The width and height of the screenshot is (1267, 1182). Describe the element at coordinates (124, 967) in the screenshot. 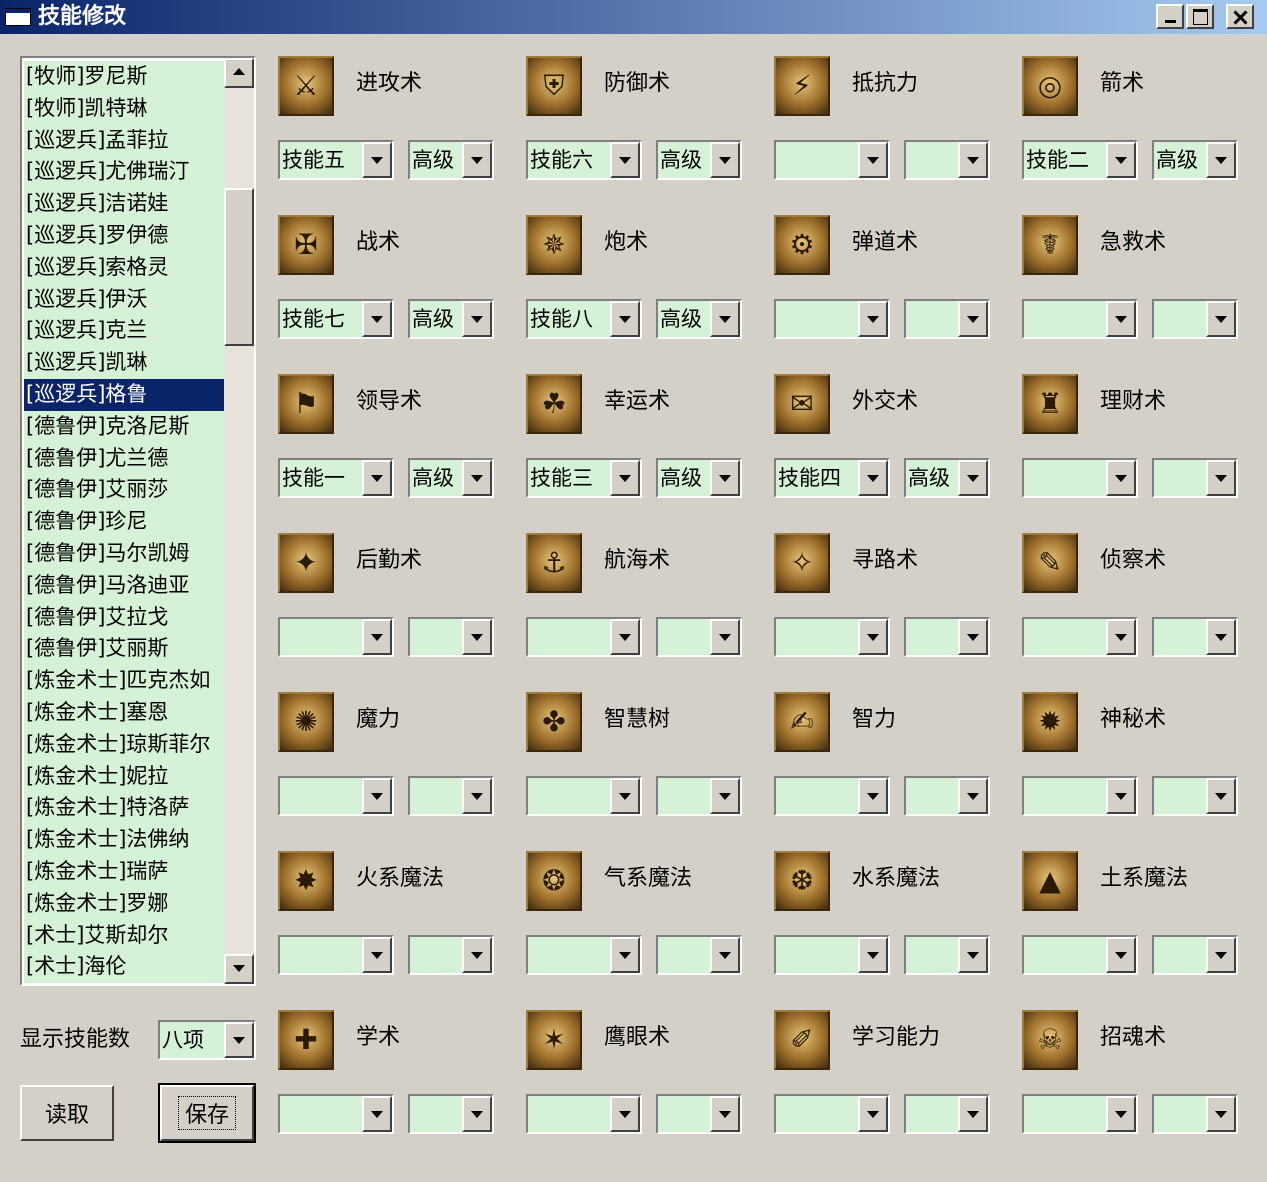

I see `list-item: [术士]海伦` at that location.